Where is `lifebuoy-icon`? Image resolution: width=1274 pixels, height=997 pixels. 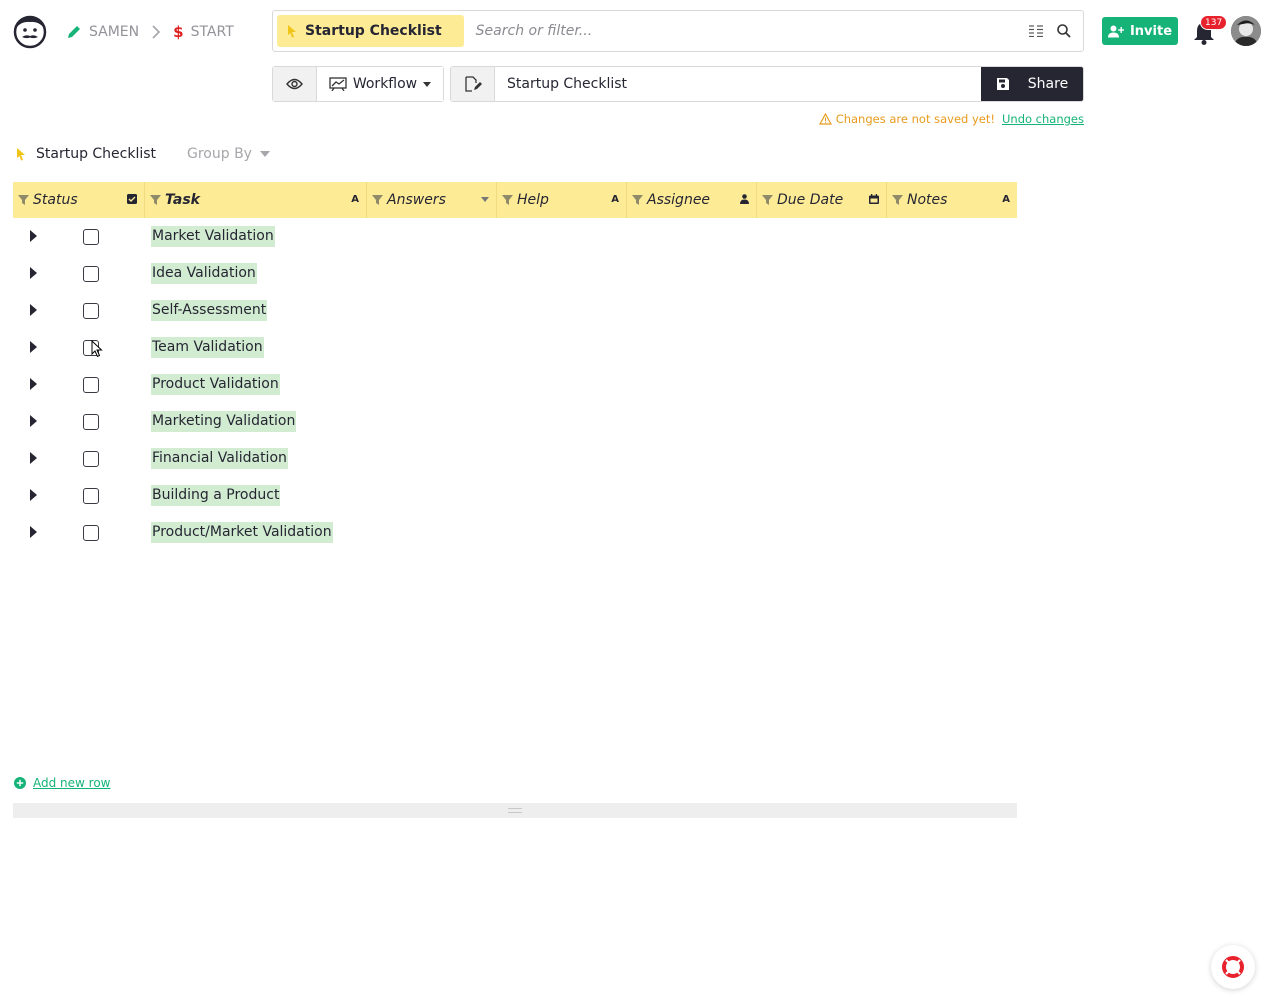 lifebuoy-icon is located at coordinates (1233, 967).